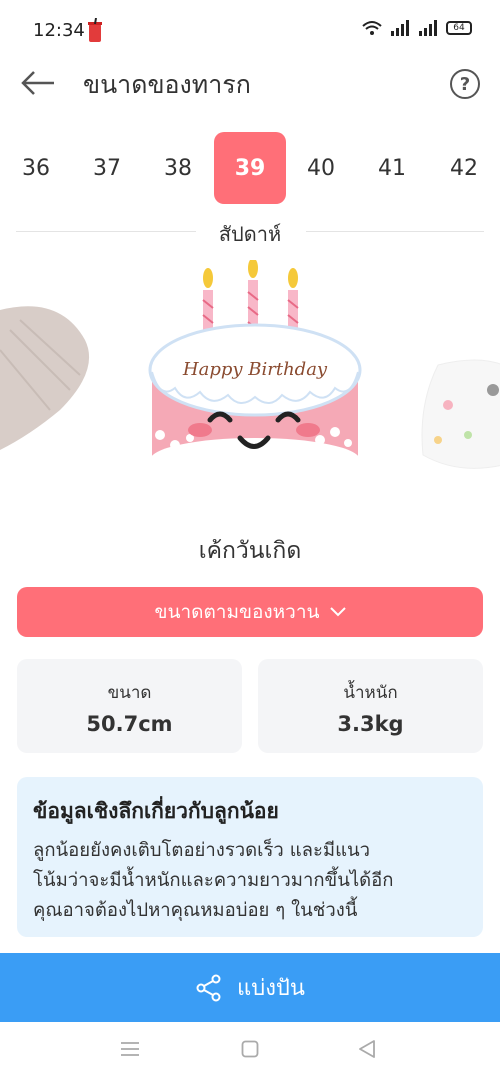  Describe the element at coordinates (129, 706) in the screenshot. I see `size-card: ขนาด 50.7cm` at that location.